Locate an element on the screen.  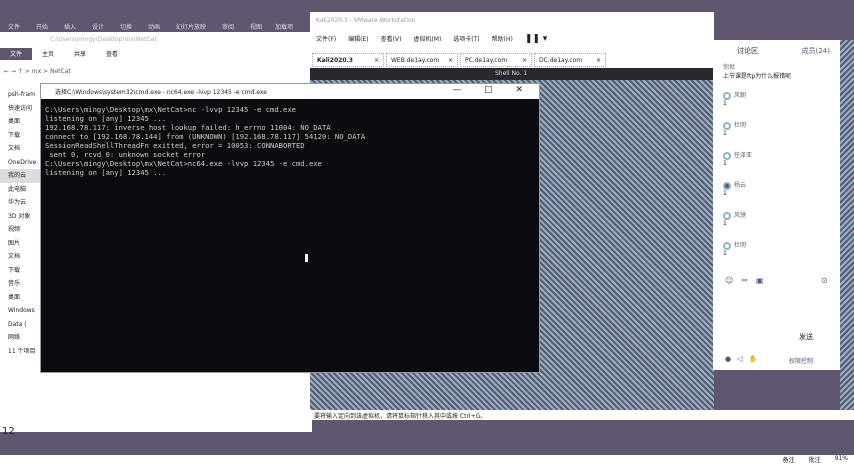
zoom-level: 91% is located at coordinates (841, 460).